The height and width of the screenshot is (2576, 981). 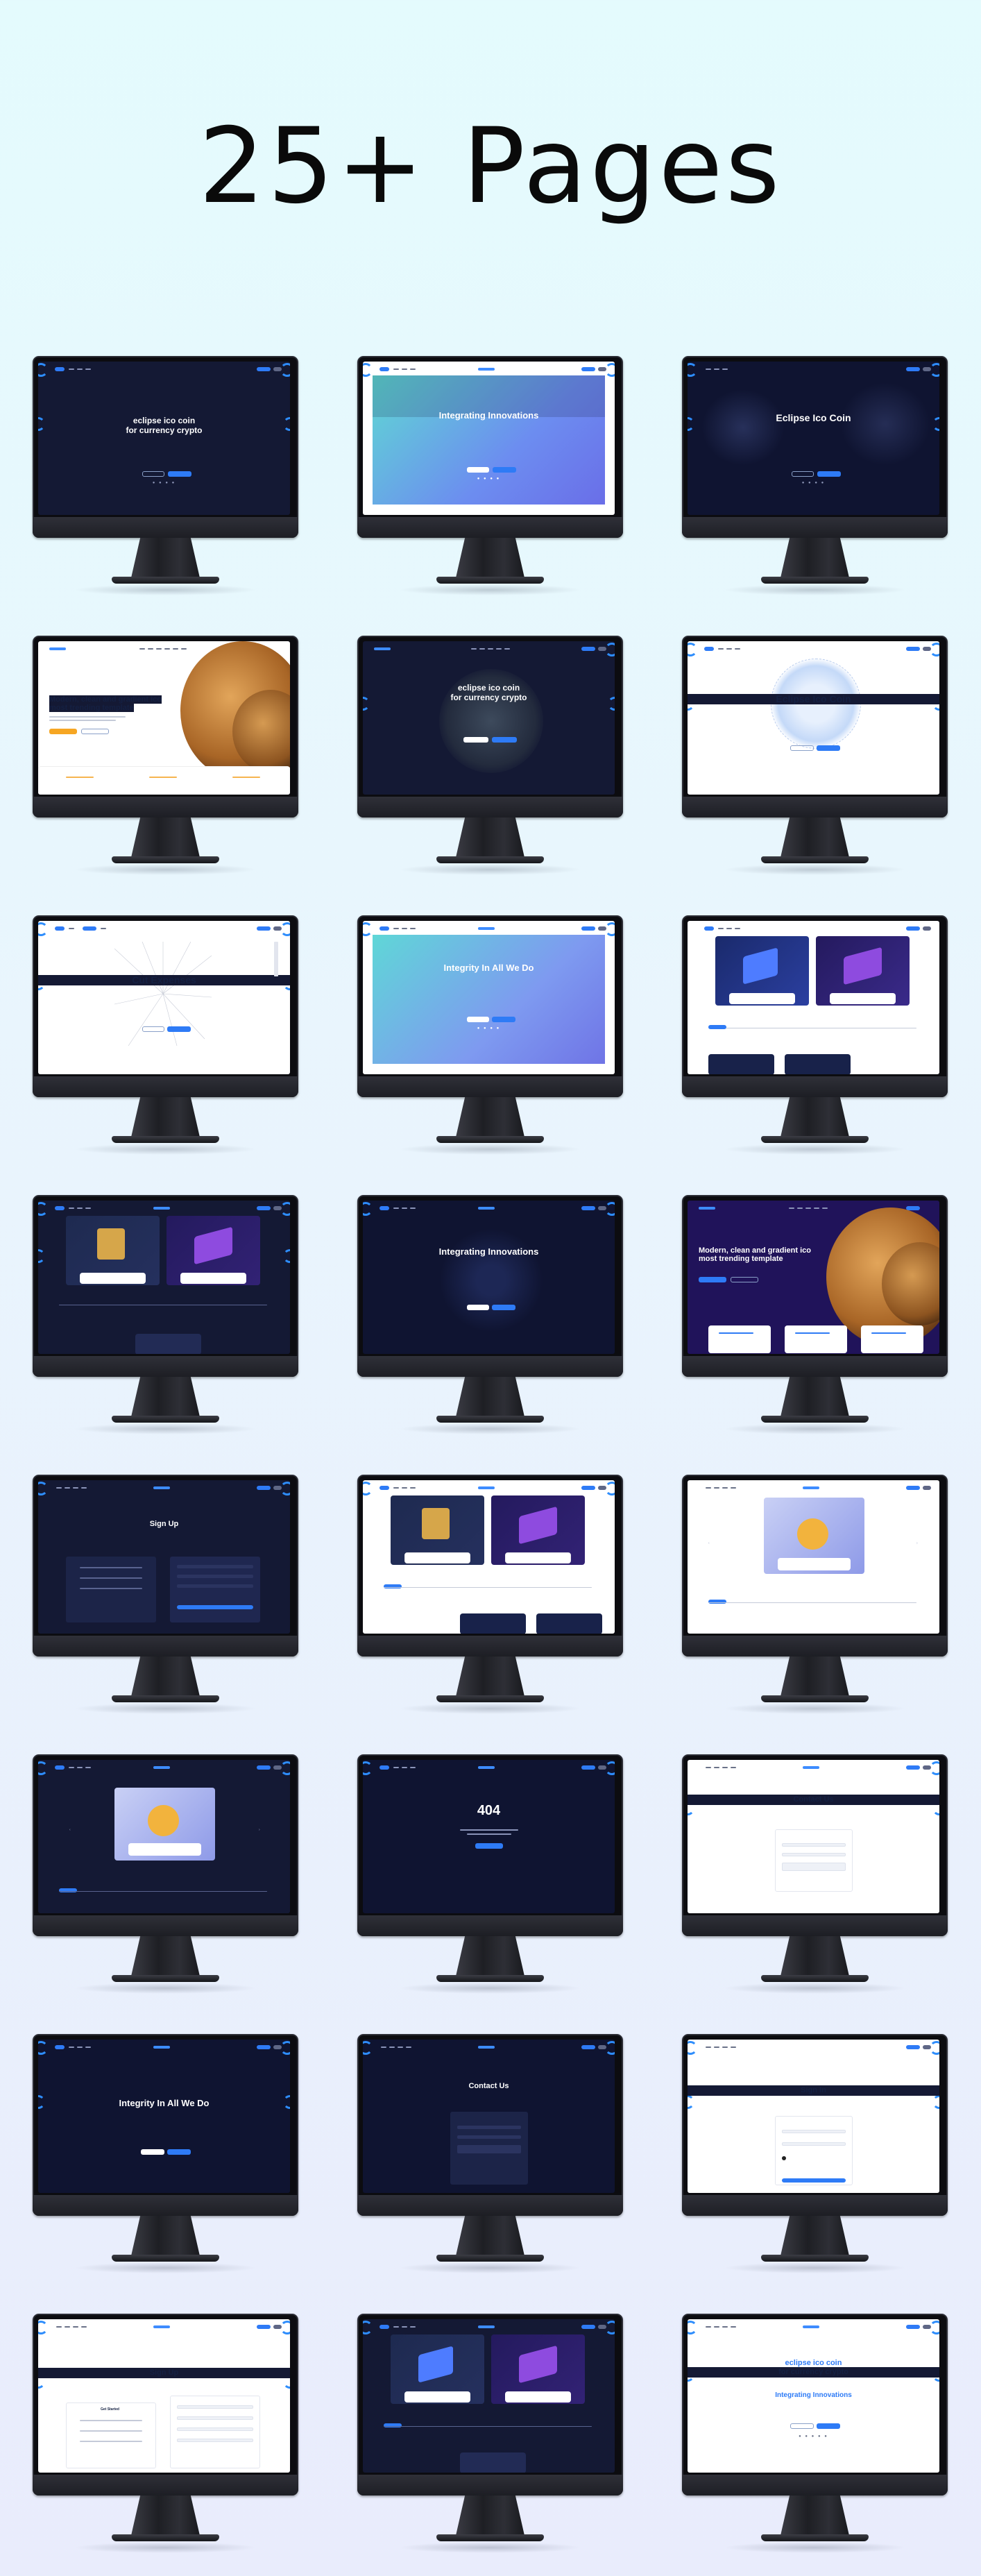 What do you see at coordinates (164, 2116) in the screenshot?
I see `screen-integrity-dark: Integrity In All We Do` at bounding box center [164, 2116].